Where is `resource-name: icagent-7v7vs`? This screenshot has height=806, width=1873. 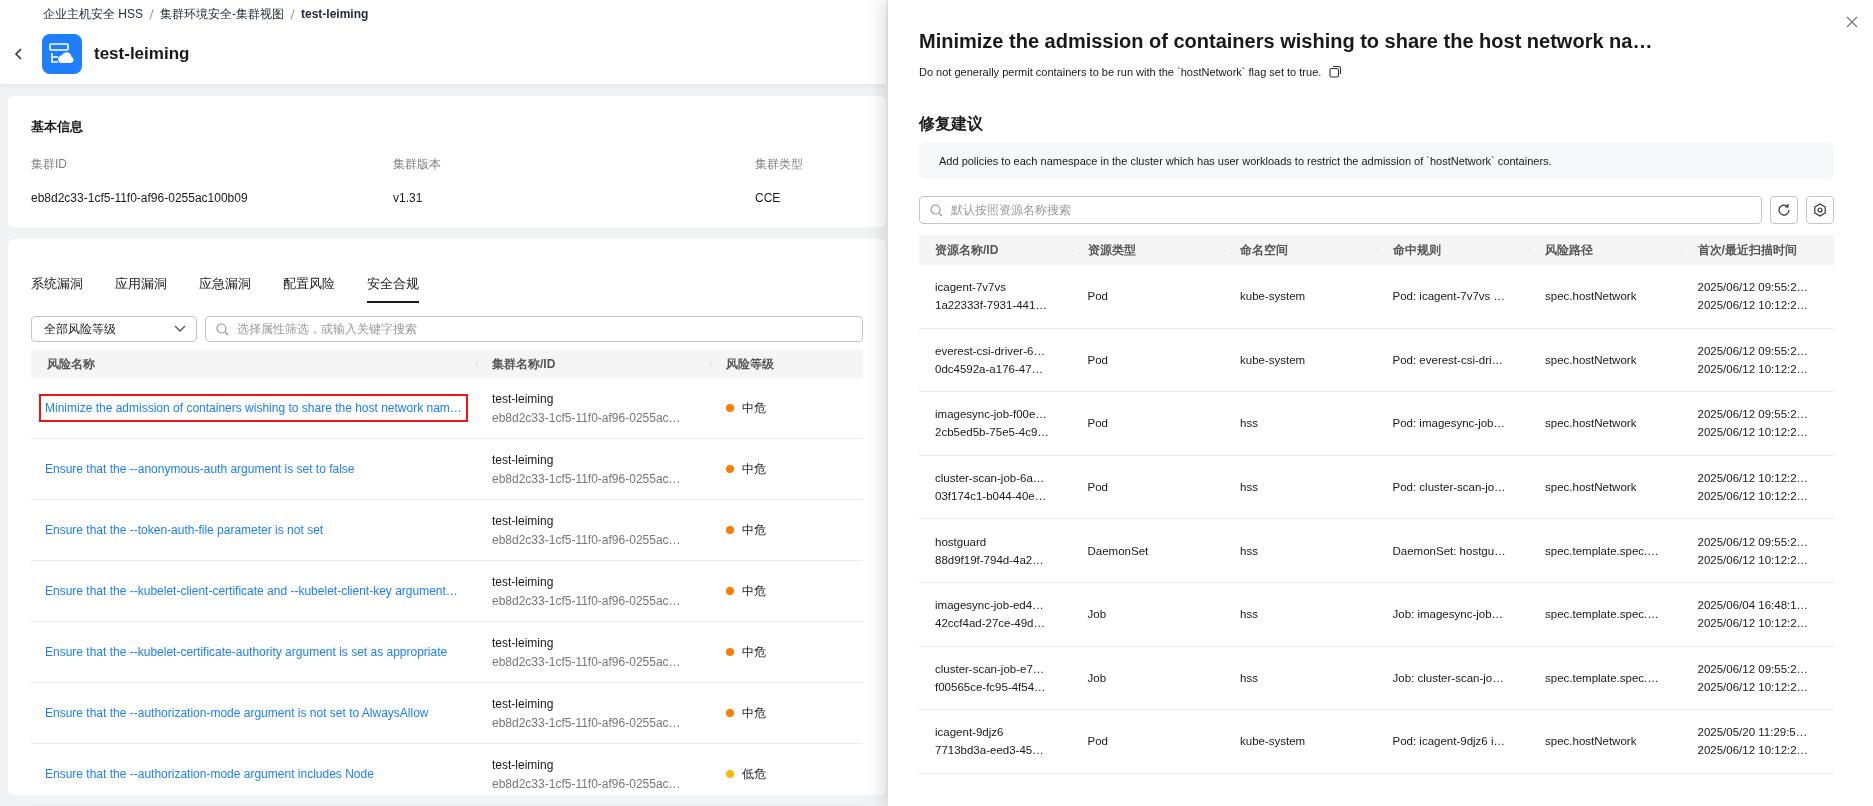 resource-name: icagent-7v7vs is located at coordinates (971, 288).